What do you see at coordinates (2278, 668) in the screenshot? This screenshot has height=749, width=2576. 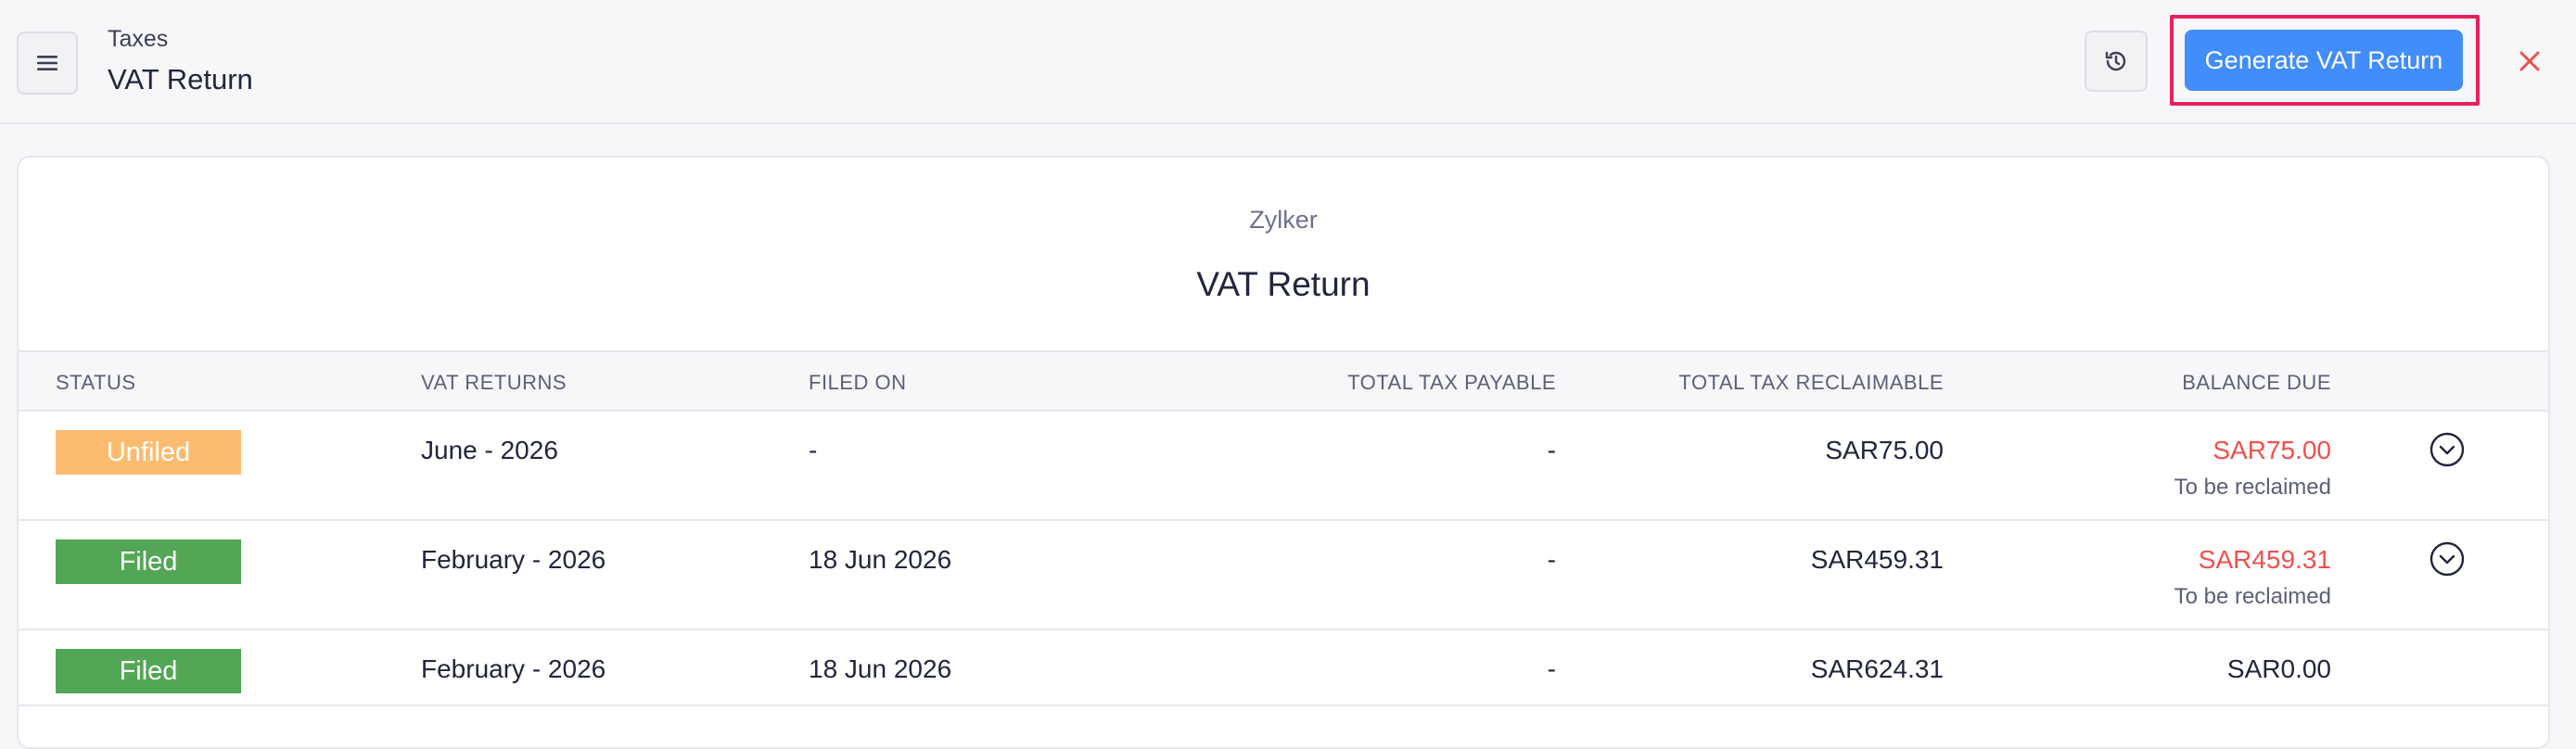 I see `balance-due: SAR0.00` at bounding box center [2278, 668].